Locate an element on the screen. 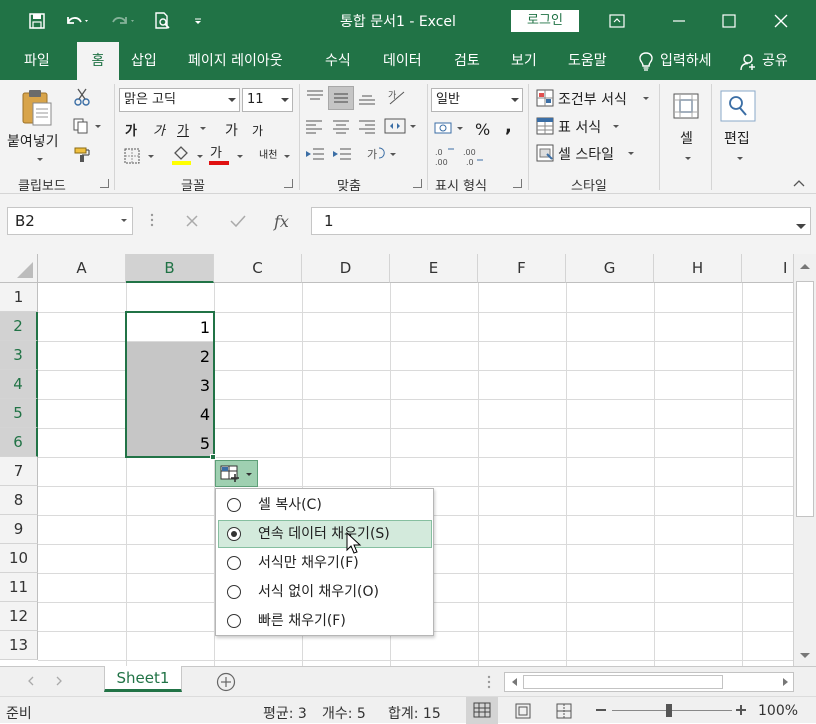  row-header-11: 11 is located at coordinates (19, 587).